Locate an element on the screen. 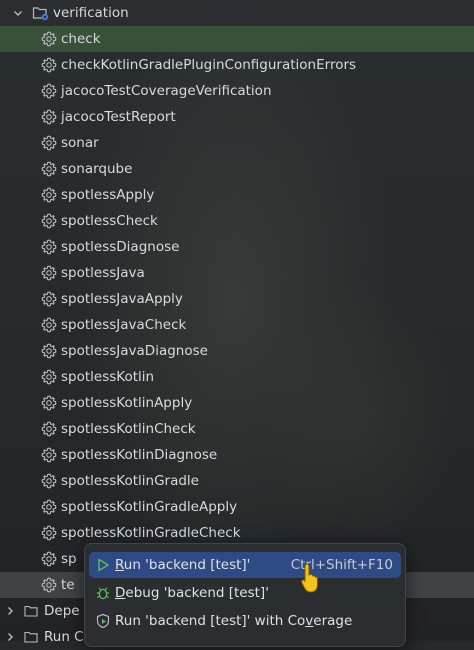 The height and width of the screenshot is (650, 474). gradle-task-label: spotlessKotlinGradleCheck is located at coordinates (151, 533).